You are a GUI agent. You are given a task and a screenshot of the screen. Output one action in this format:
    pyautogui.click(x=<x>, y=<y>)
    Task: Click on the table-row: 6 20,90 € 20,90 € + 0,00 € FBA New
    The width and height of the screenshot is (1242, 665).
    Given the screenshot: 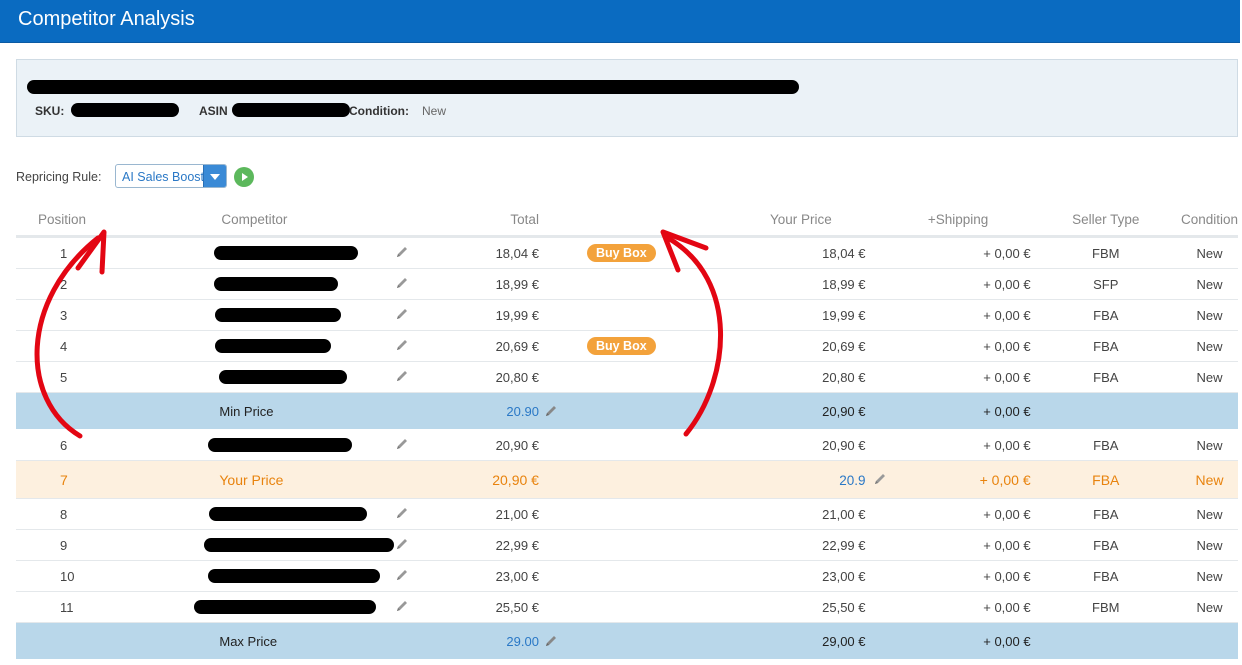 What is the action you would take?
    pyautogui.click(x=627, y=445)
    